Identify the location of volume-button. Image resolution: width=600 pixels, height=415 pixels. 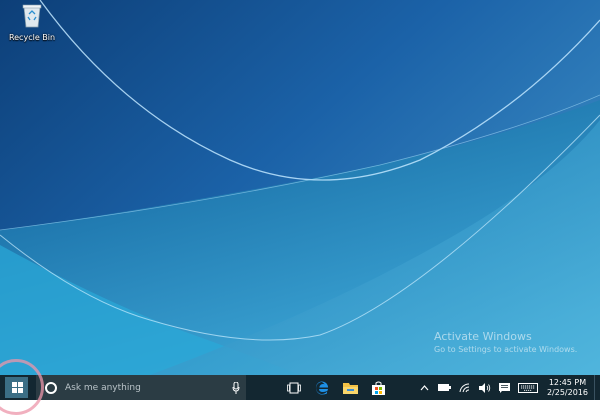
(485, 387).